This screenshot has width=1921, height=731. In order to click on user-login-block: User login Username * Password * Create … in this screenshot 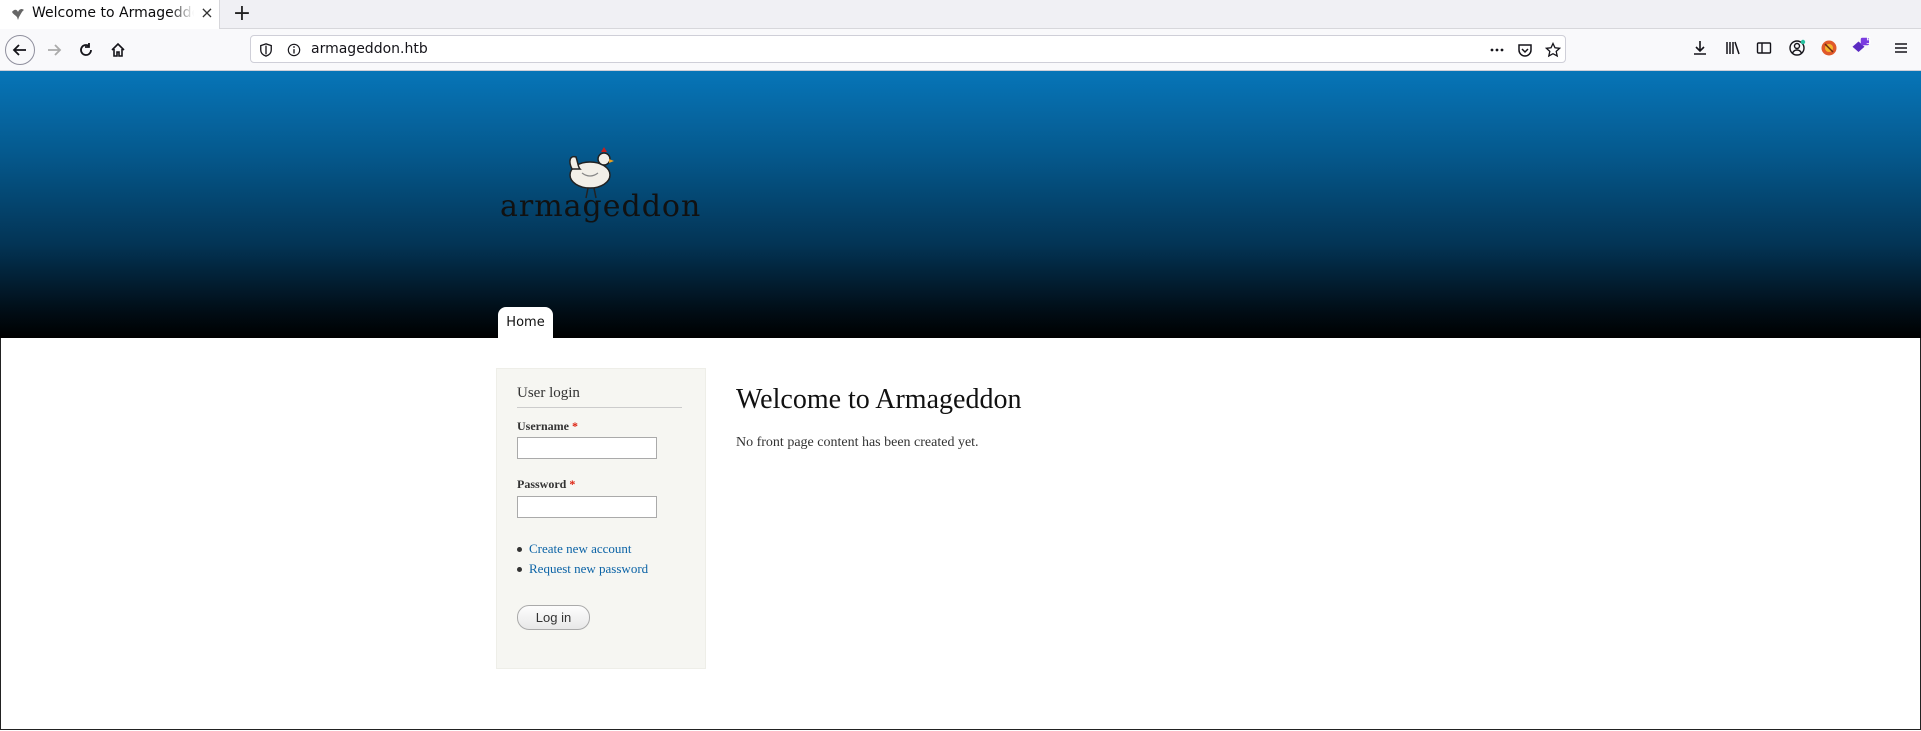, I will do `click(601, 518)`.